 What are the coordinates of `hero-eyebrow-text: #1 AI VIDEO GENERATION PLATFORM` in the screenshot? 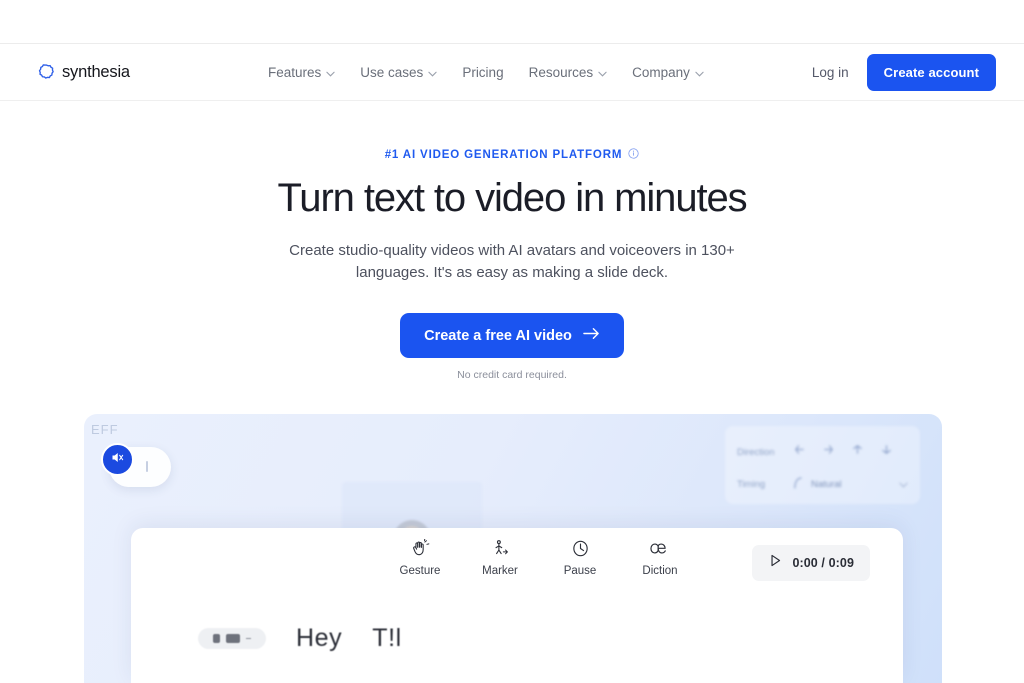 It's located at (503, 155).